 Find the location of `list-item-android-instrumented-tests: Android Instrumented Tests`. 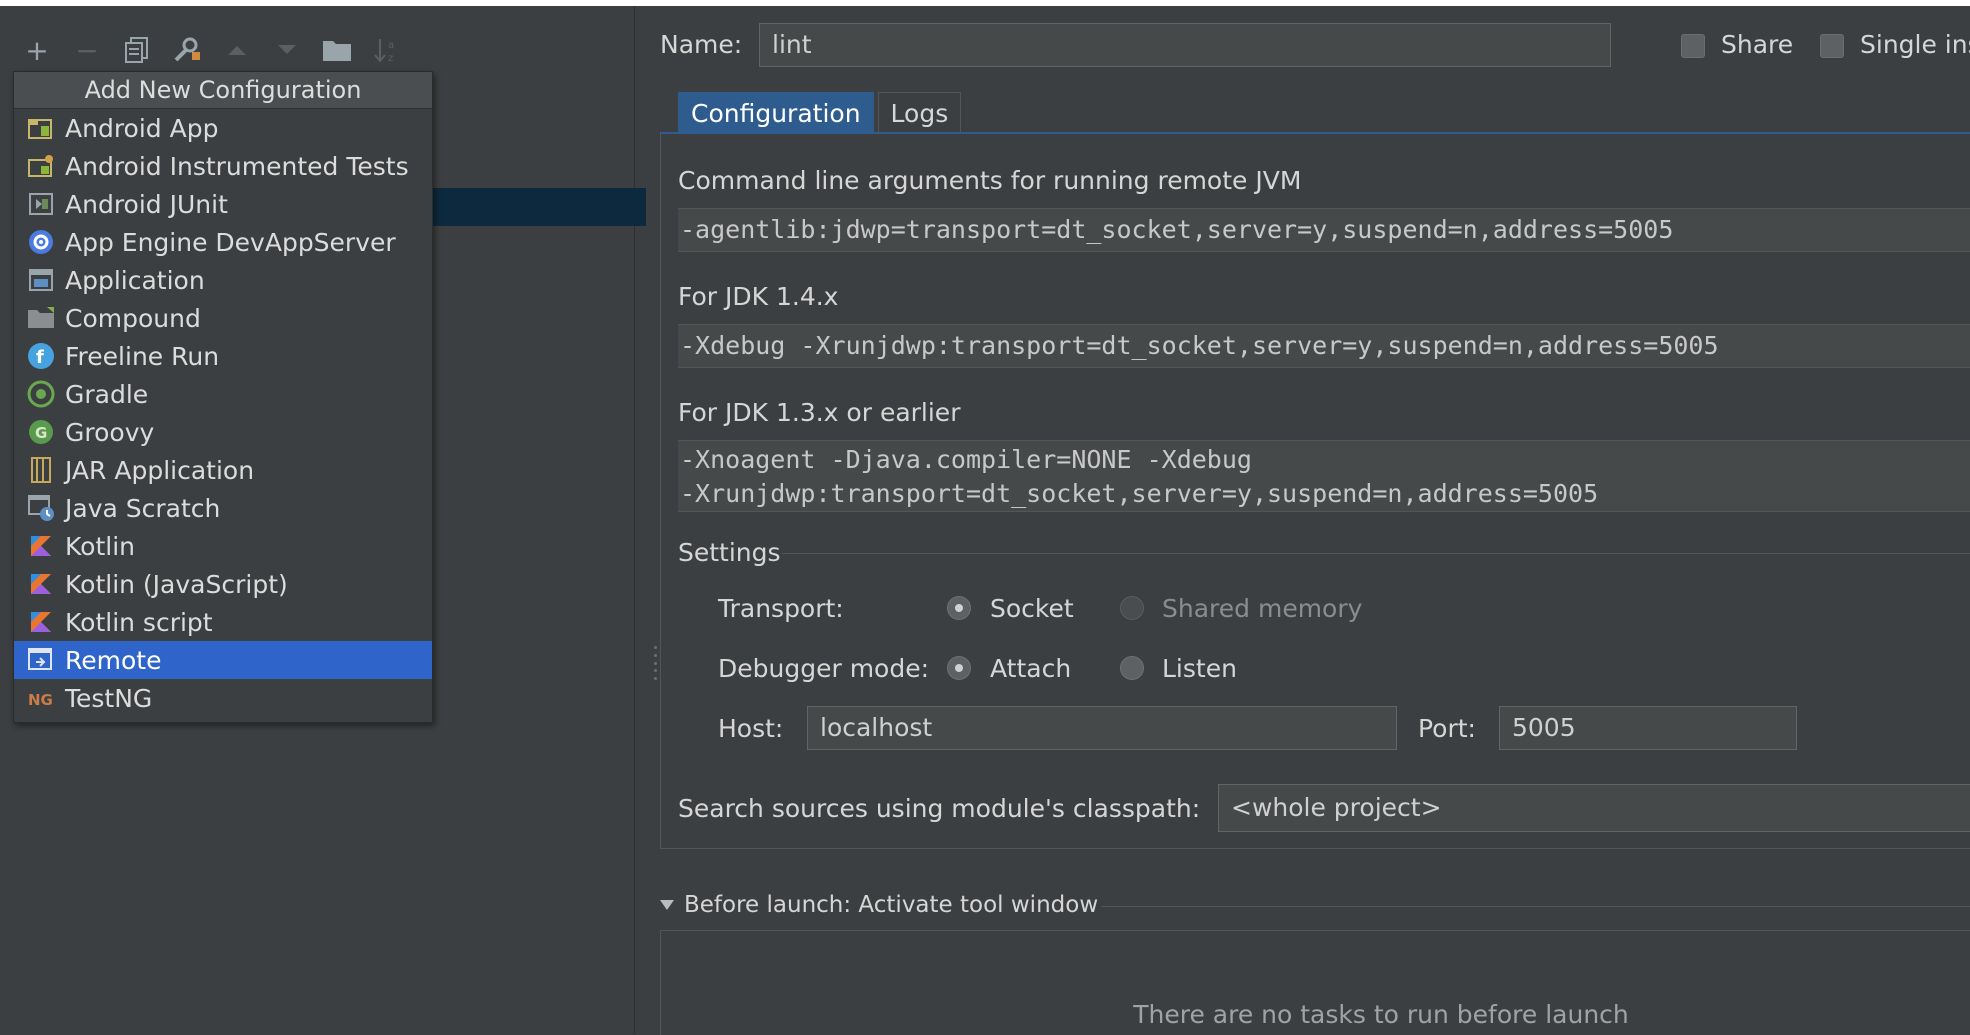

list-item-android-instrumented-tests: Android Instrumented Tests is located at coordinates (223, 166).